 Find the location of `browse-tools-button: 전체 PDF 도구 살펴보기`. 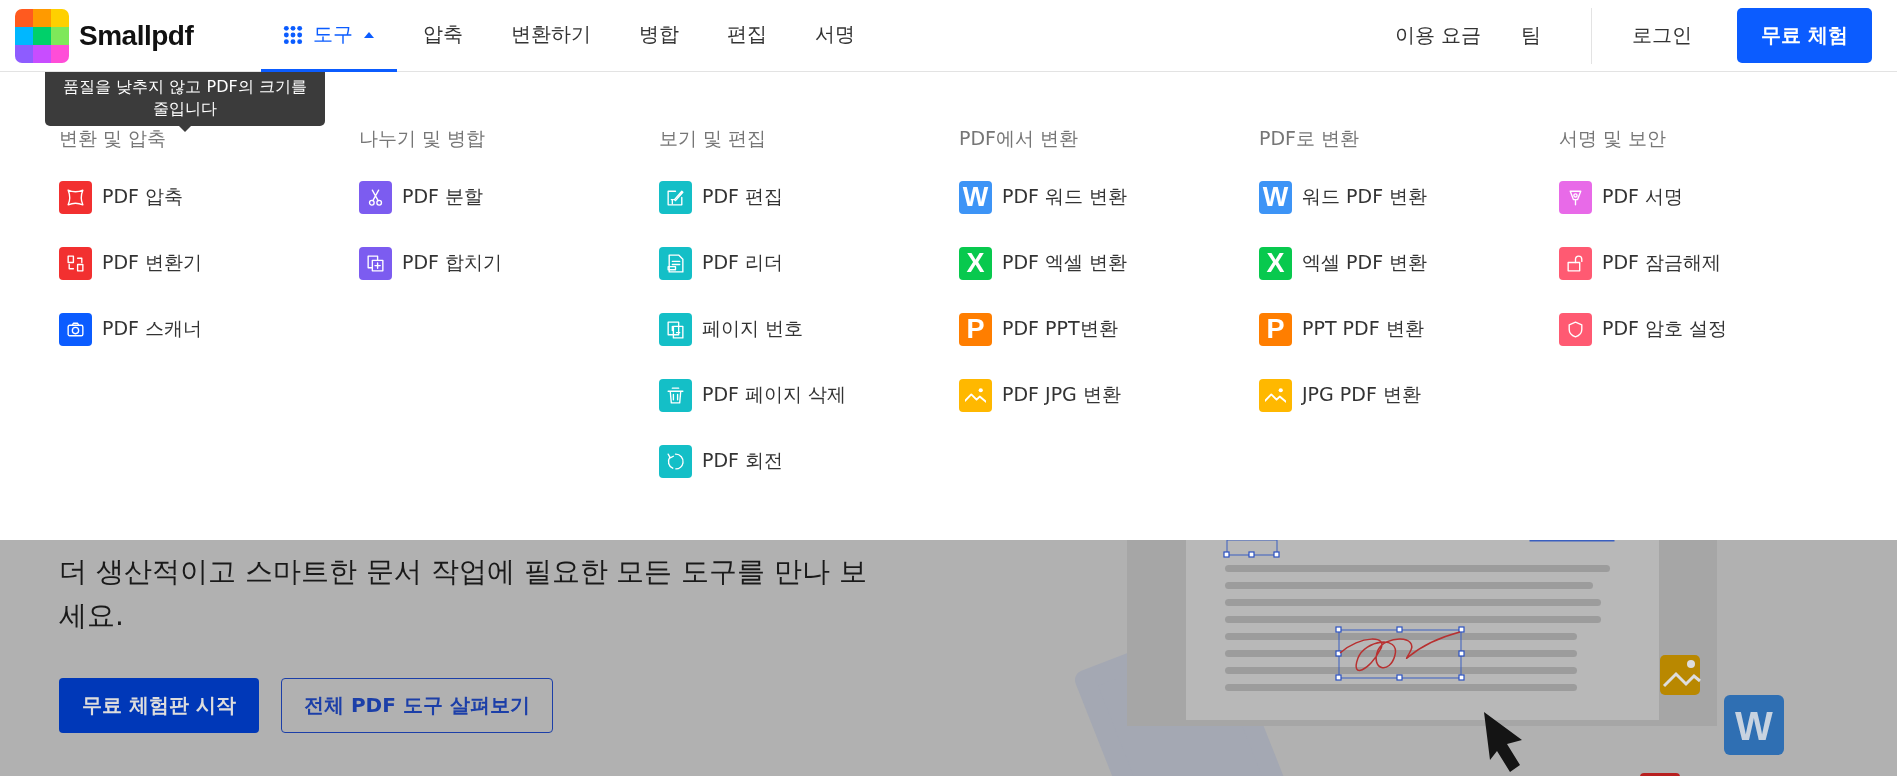

browse-tools-button: 전체 PDF 도구 살펴보기 is located at coordinates (416, 705).